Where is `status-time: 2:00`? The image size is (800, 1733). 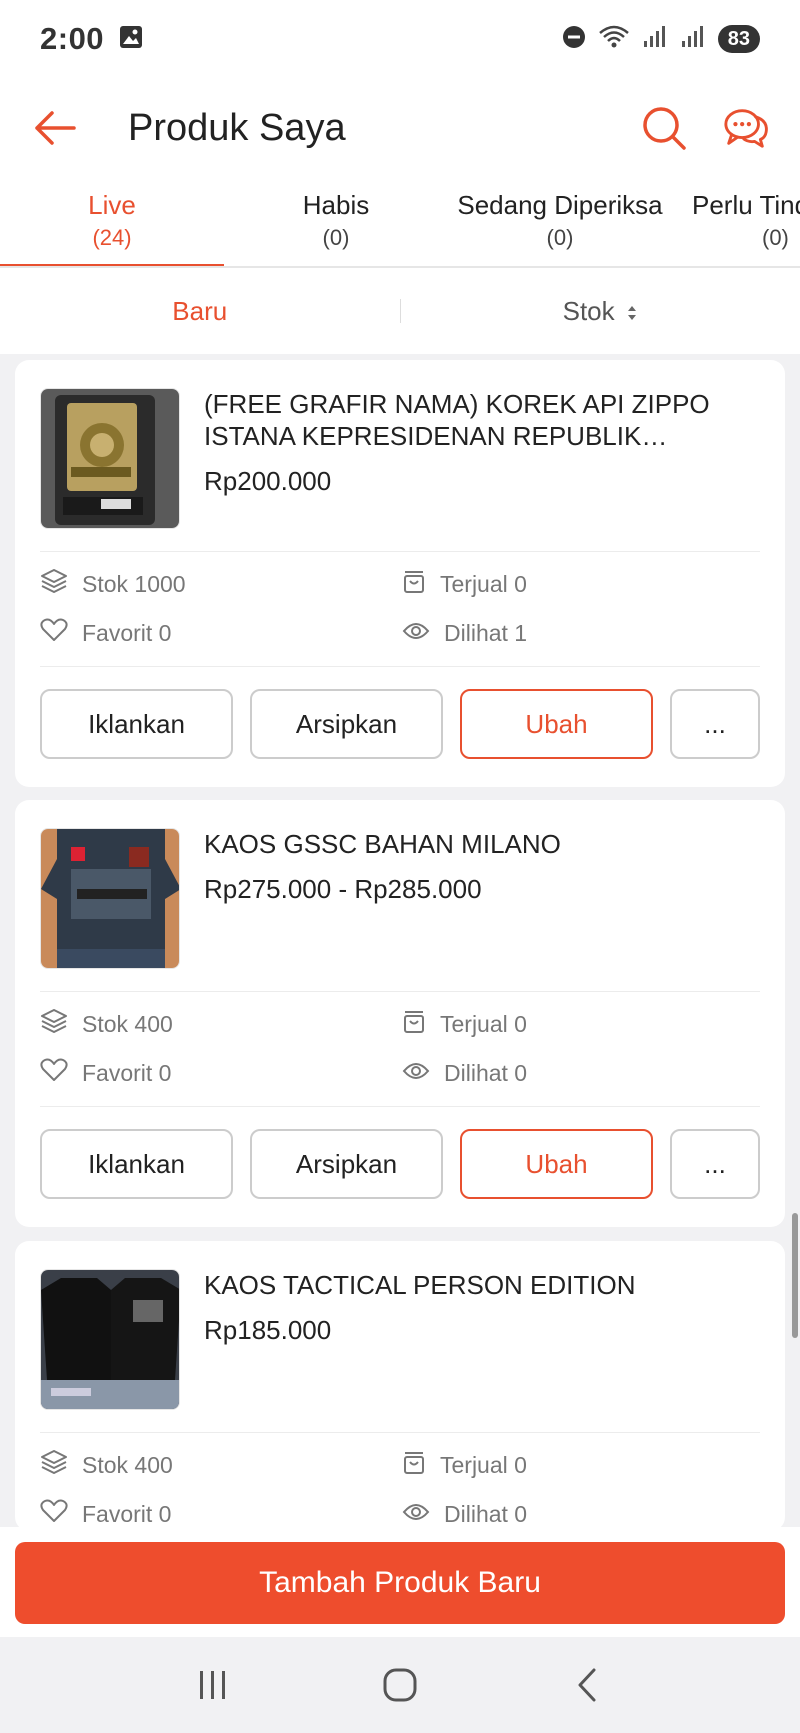 status-time: 2:00 is located at coordinates (72, 38).